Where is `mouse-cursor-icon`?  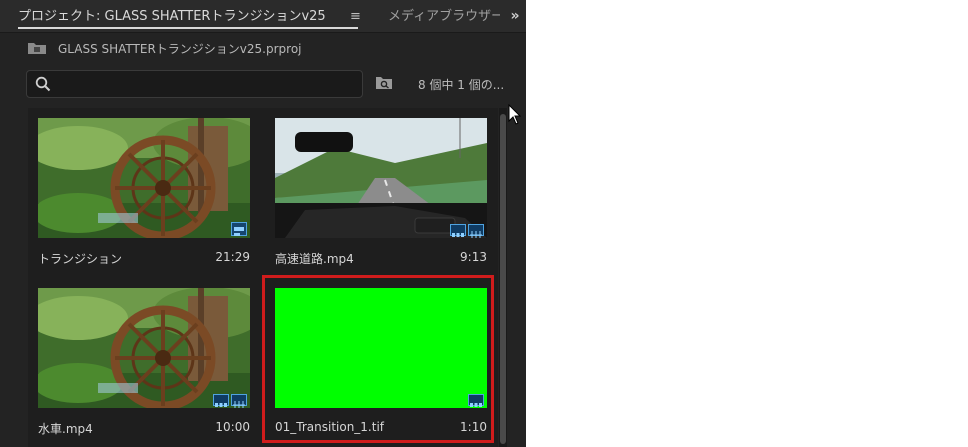
mouse-cursor-icon is located at coordinates (515, 114).